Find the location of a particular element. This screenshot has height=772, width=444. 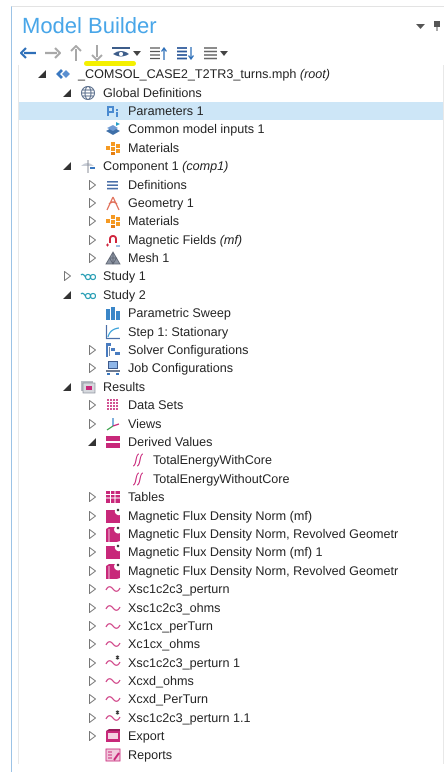

tree-item-label: Parametric Sweep is located at coordinates (179, 313).